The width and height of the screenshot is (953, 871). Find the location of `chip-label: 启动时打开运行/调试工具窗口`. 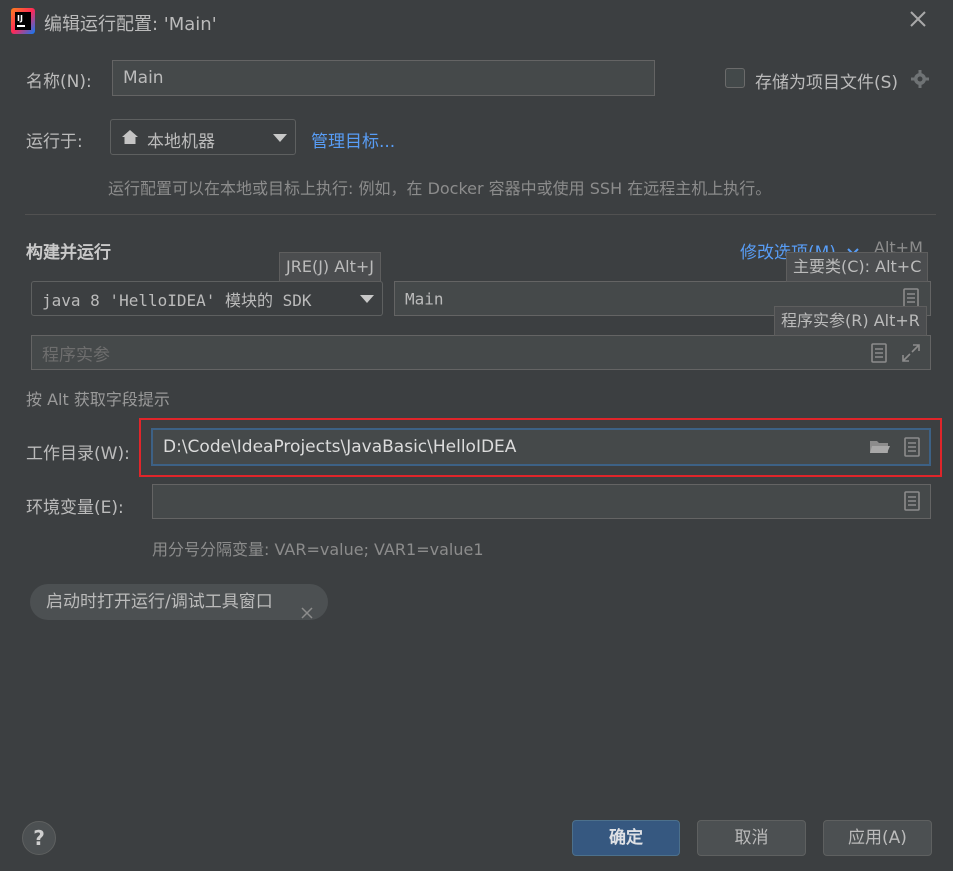

chip-label: 启动时打开运行/调试工具窗口 is located at coordinates (159, 602).